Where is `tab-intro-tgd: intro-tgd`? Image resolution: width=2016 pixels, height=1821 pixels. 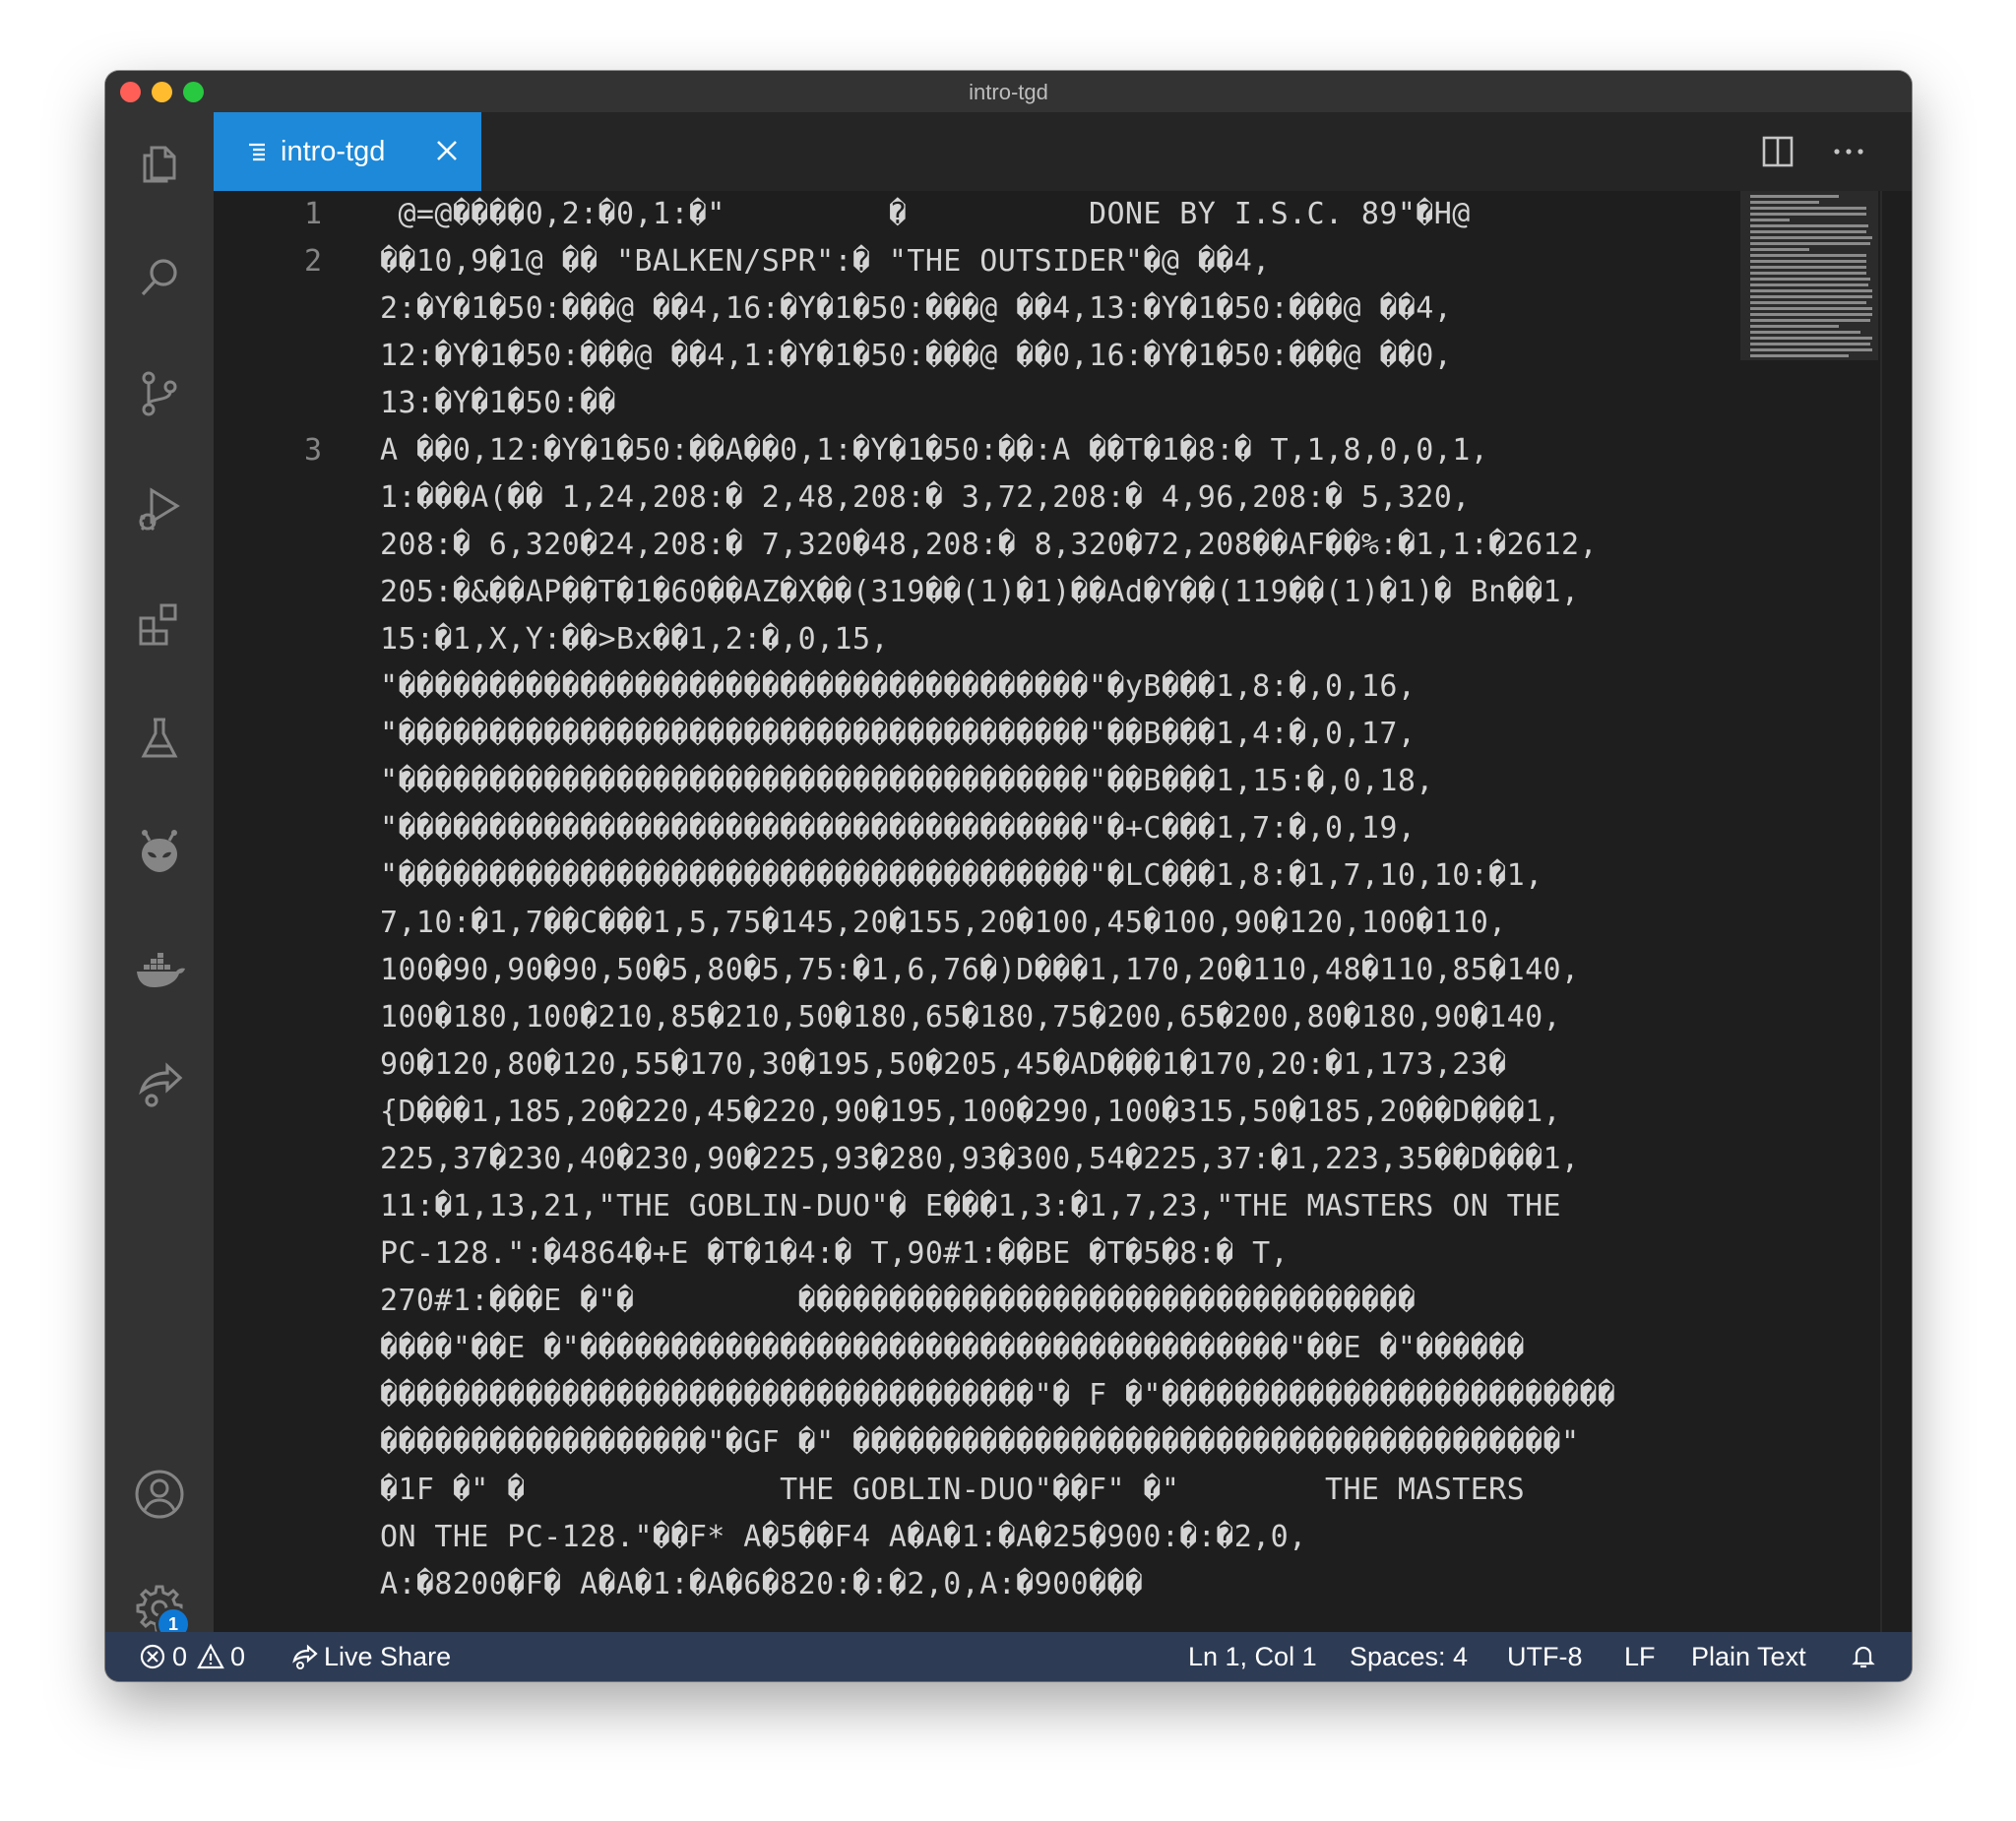 tab-intro-tgd: intro-tgd is located at coordinates (347, 152).